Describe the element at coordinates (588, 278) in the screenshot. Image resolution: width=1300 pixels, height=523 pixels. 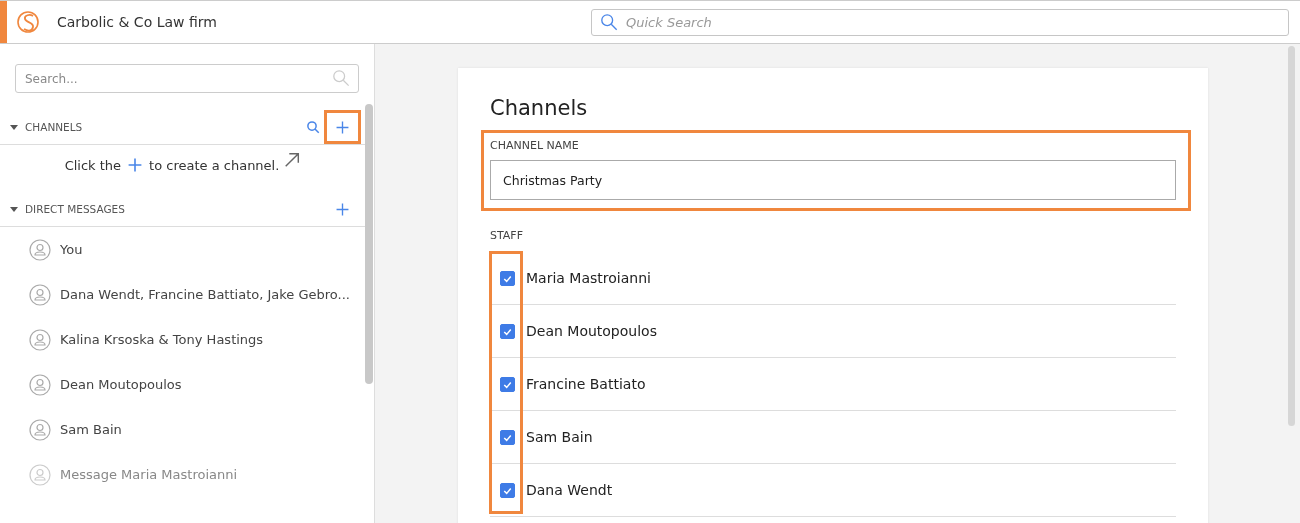
I see `staff-name: Maria Mastroianni` at that location.